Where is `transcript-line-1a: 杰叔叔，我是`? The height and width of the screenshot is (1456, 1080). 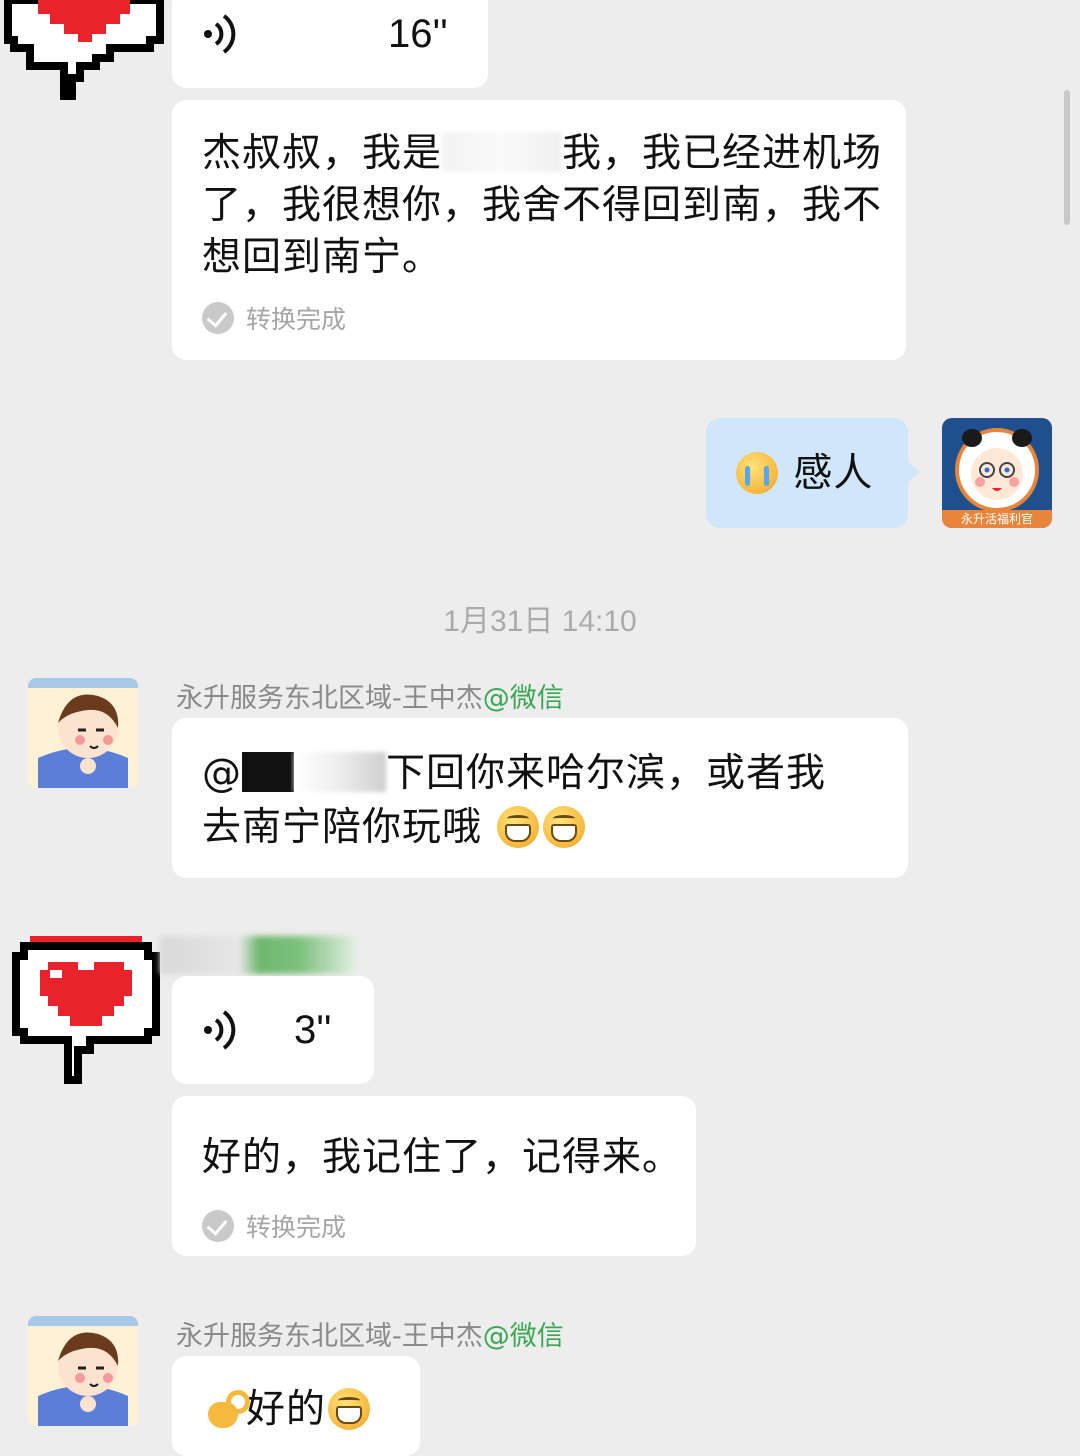
transcript-line-1a: 杰叔叔，我是 is located at coordinates (322, 153).